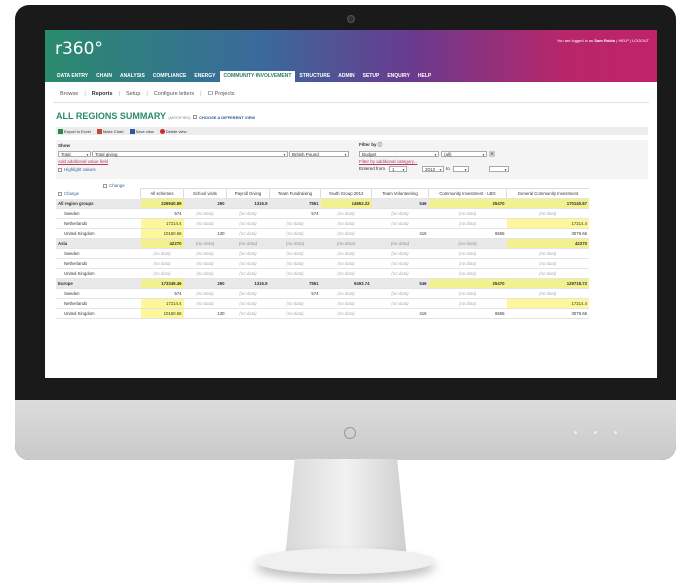 The height and width of the screenshot is (583, 691). Describe the element at coordinates (83, 161) in the screenshot. I see `add-value-link: Add additional value field` at that location.